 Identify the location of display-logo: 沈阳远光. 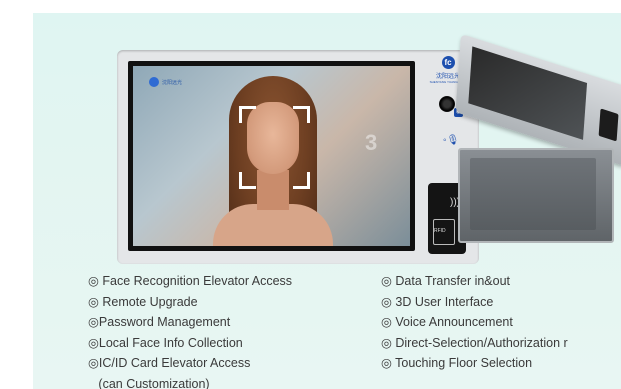
(171, 82).